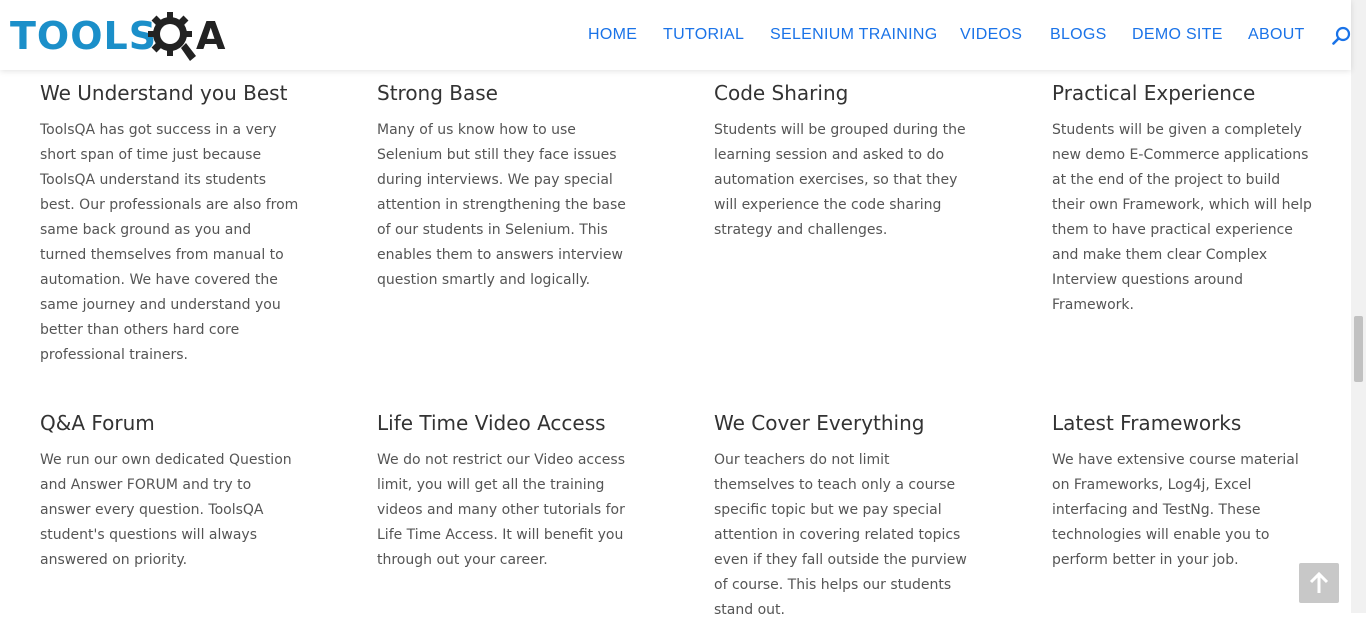 The height and width of the screenshot is (623, 1366). What do you see at coordinates (854, 35) in the screenshot?
I see `nav-selenium-training: SELENIUM TRAINING` at bounding box center [854, 35].